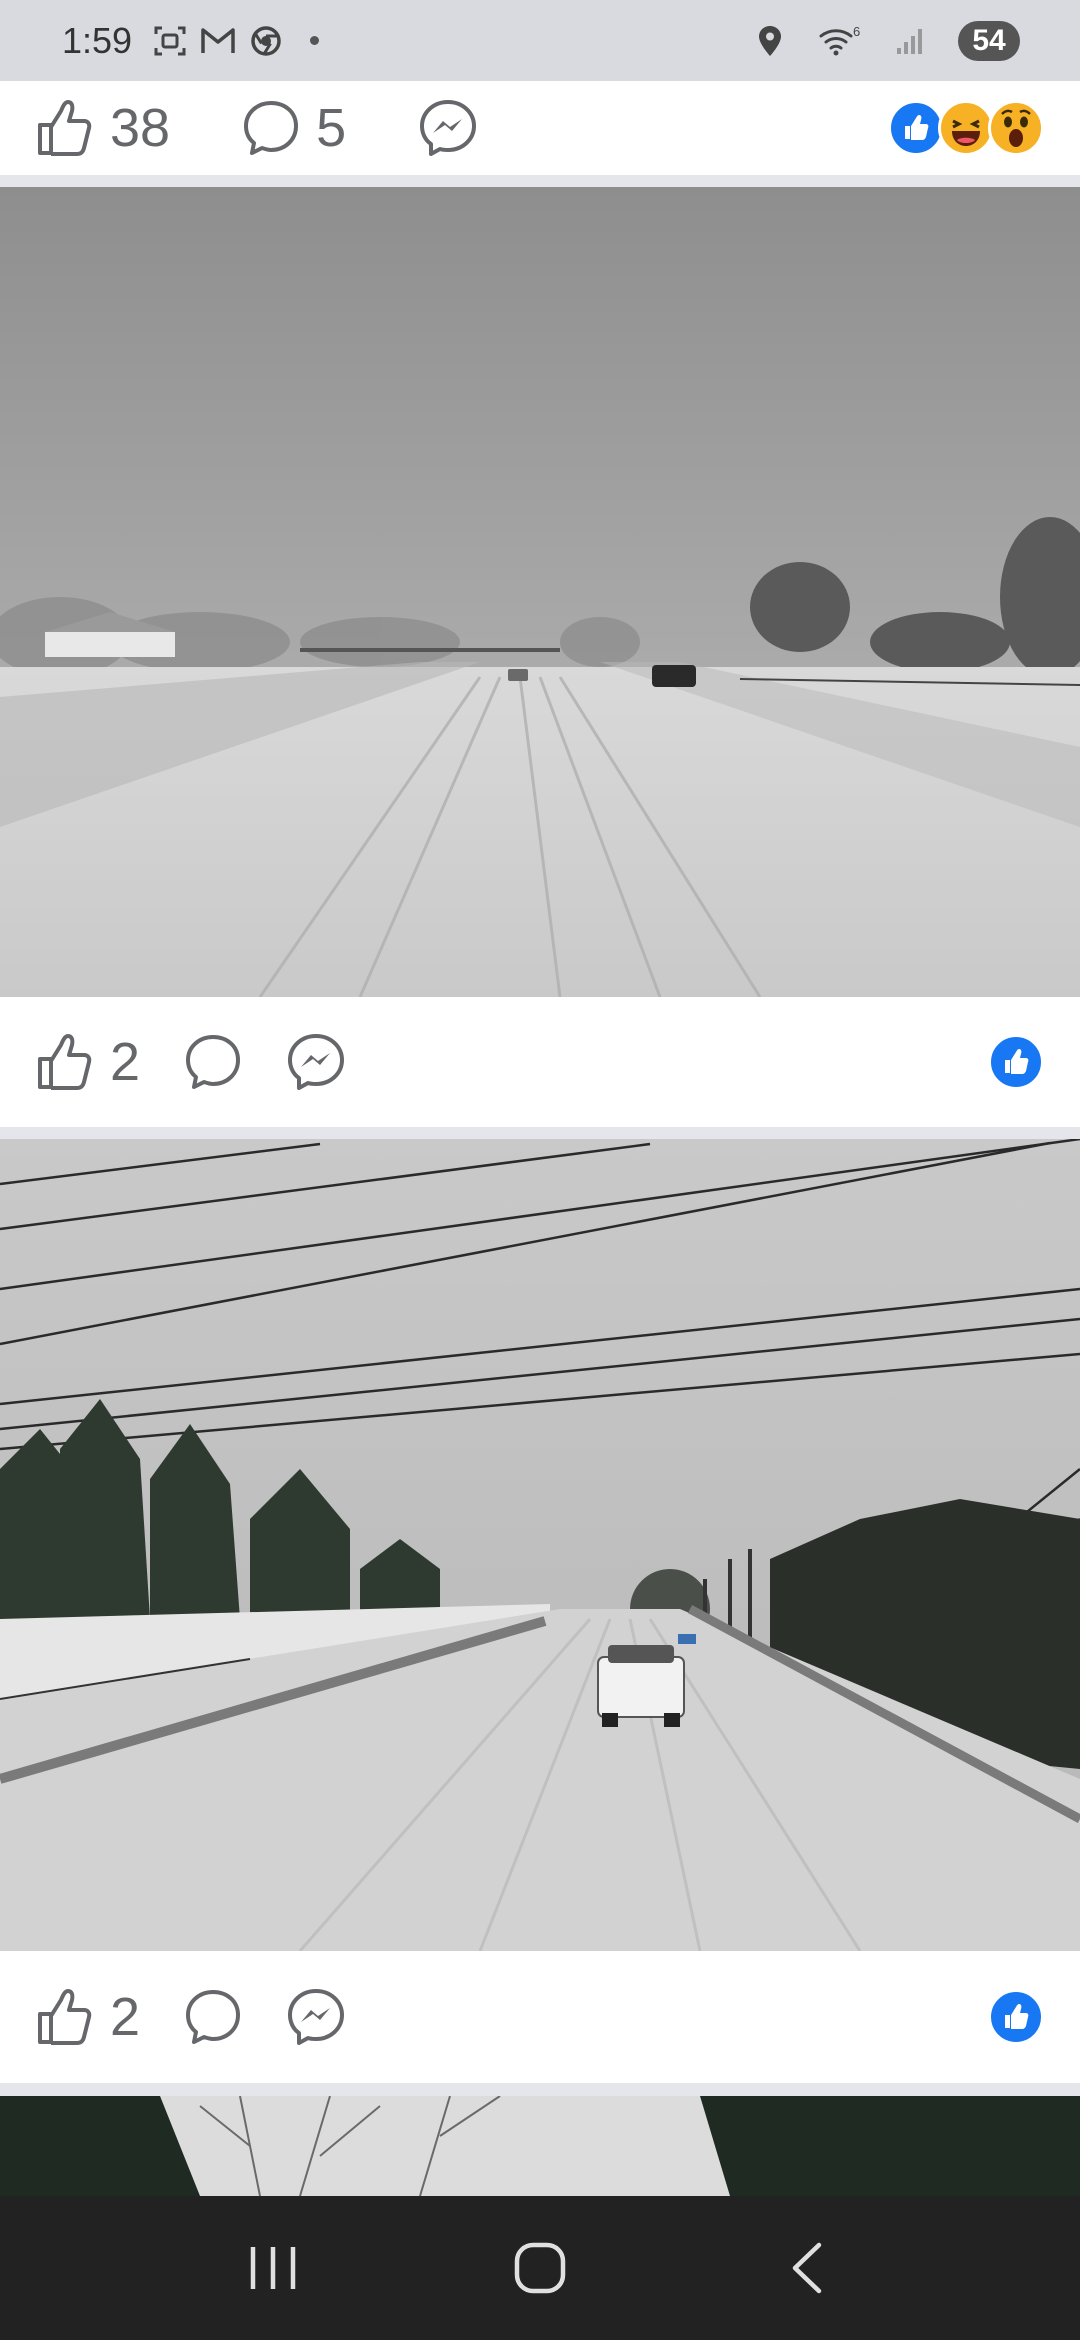 The height and width of the screenshot is (2340, 1080). What do you see at coordinates (97, 40) in the screenshot?
I see `status-time: 1:59` at bounding box center [97, 40].